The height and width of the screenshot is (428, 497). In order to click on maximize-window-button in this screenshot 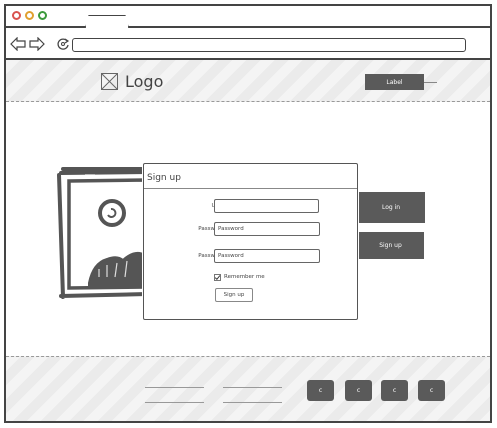, I will do `click(42, 15)`.